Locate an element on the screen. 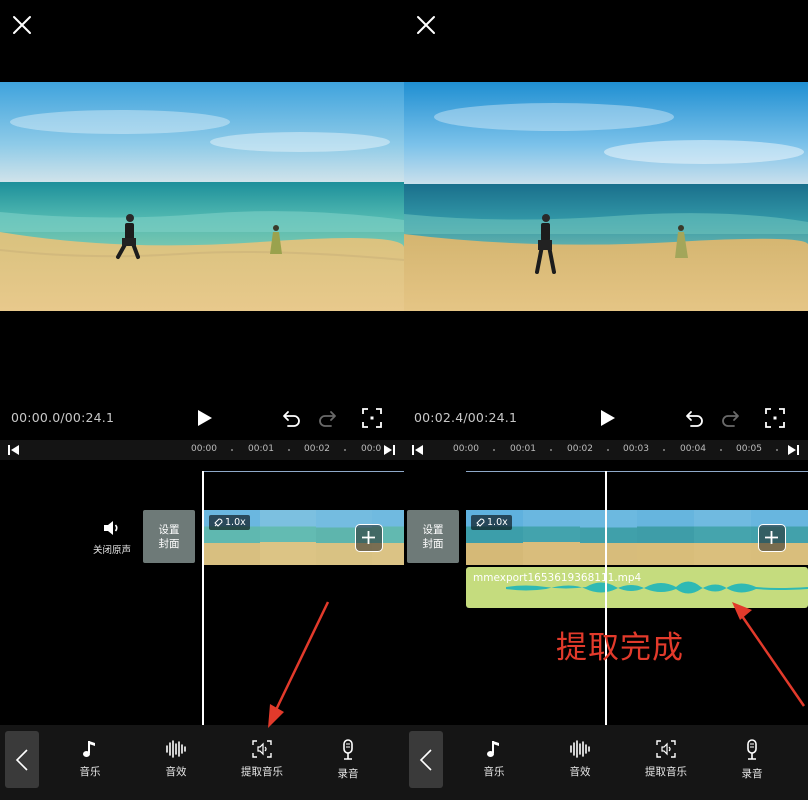  chevron-left-icon is located at coordinates (425, 759).